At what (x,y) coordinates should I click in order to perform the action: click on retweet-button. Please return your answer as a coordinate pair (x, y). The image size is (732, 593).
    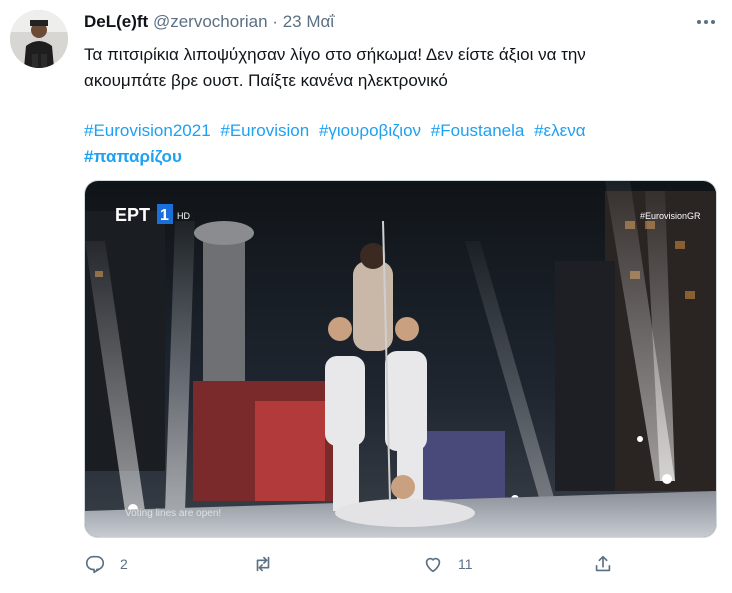
    Looking at the image, I should click on (270, 564).